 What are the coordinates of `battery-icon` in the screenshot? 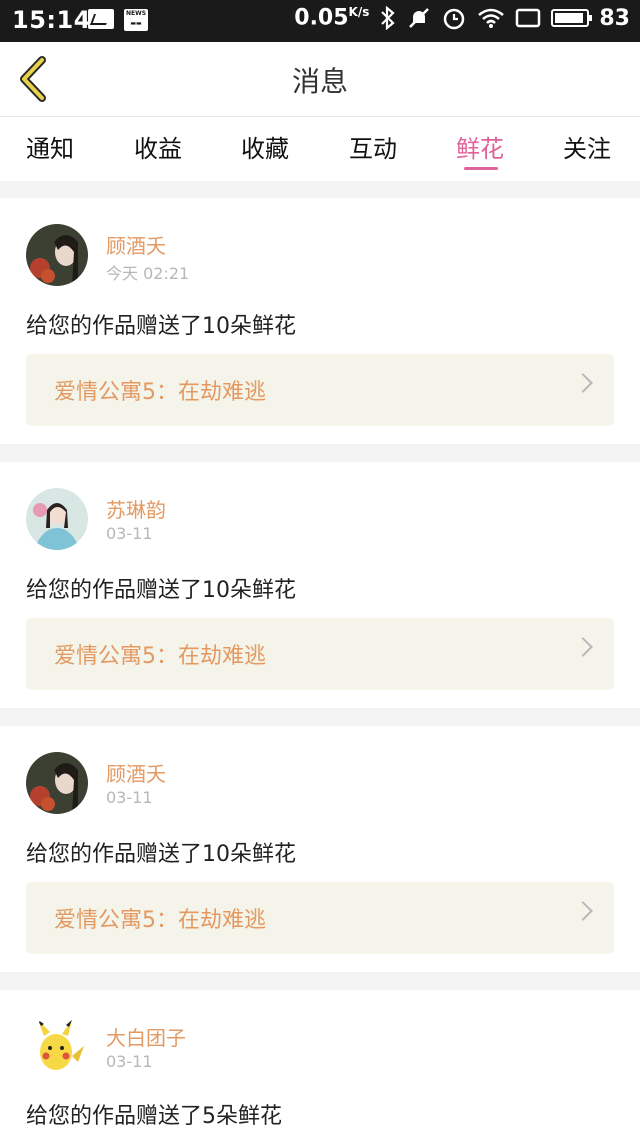 It's located at (572, 18).